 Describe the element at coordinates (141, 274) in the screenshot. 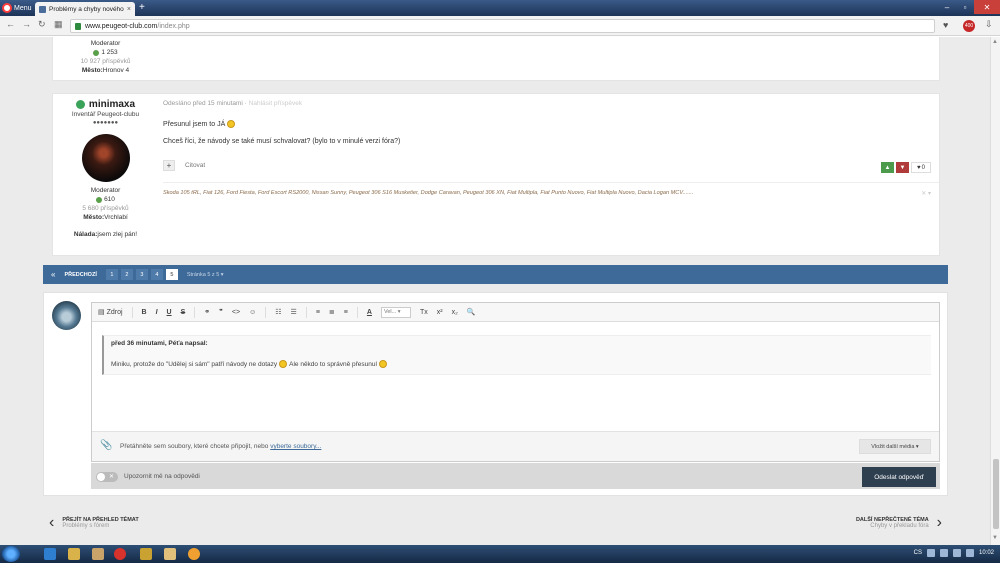

I see `page-3-button: 3` at that location.